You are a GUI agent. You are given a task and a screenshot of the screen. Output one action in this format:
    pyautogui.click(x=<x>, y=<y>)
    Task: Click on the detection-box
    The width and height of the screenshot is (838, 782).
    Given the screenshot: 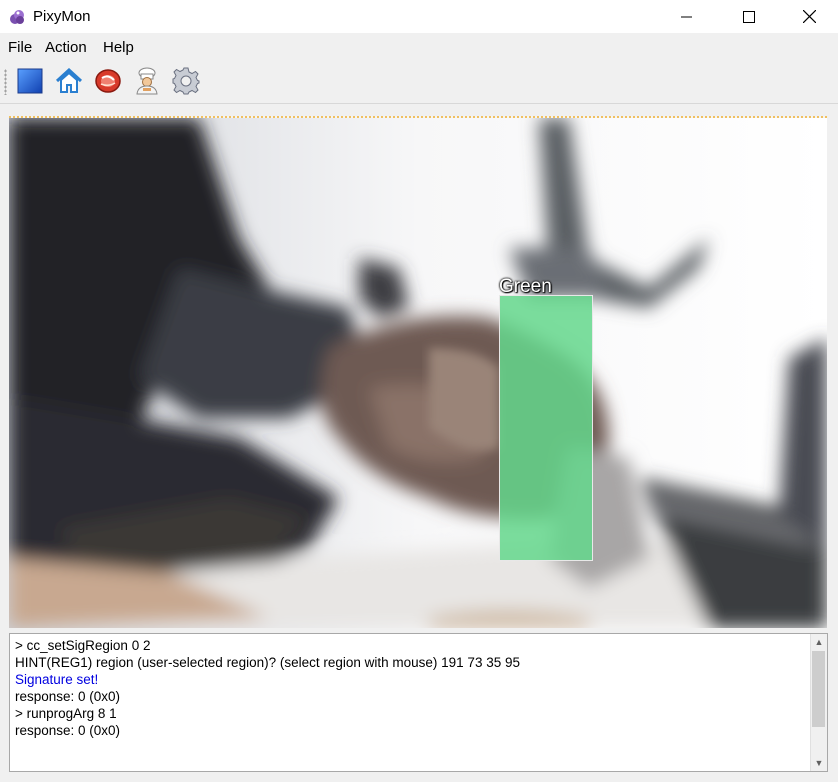 What is the action you would take?
    pyautogui.click(x=546, y=428)
    